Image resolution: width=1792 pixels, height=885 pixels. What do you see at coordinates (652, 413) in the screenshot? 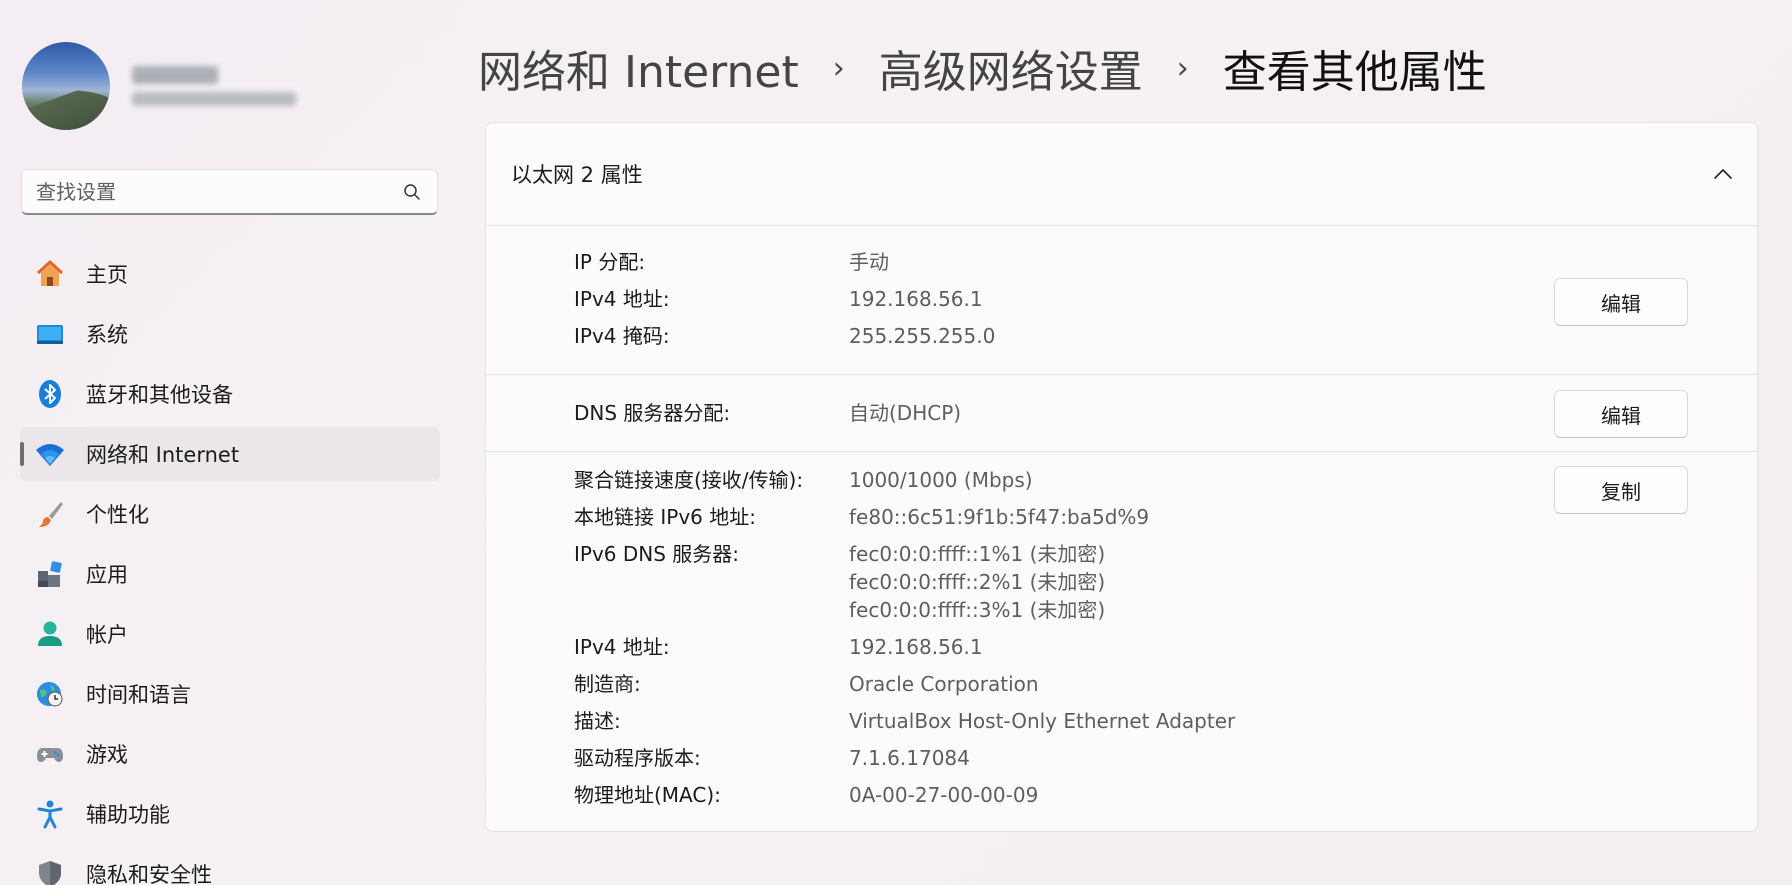
I see `property-key: DNS 服务器分配:` at bounding box center [652, 413].